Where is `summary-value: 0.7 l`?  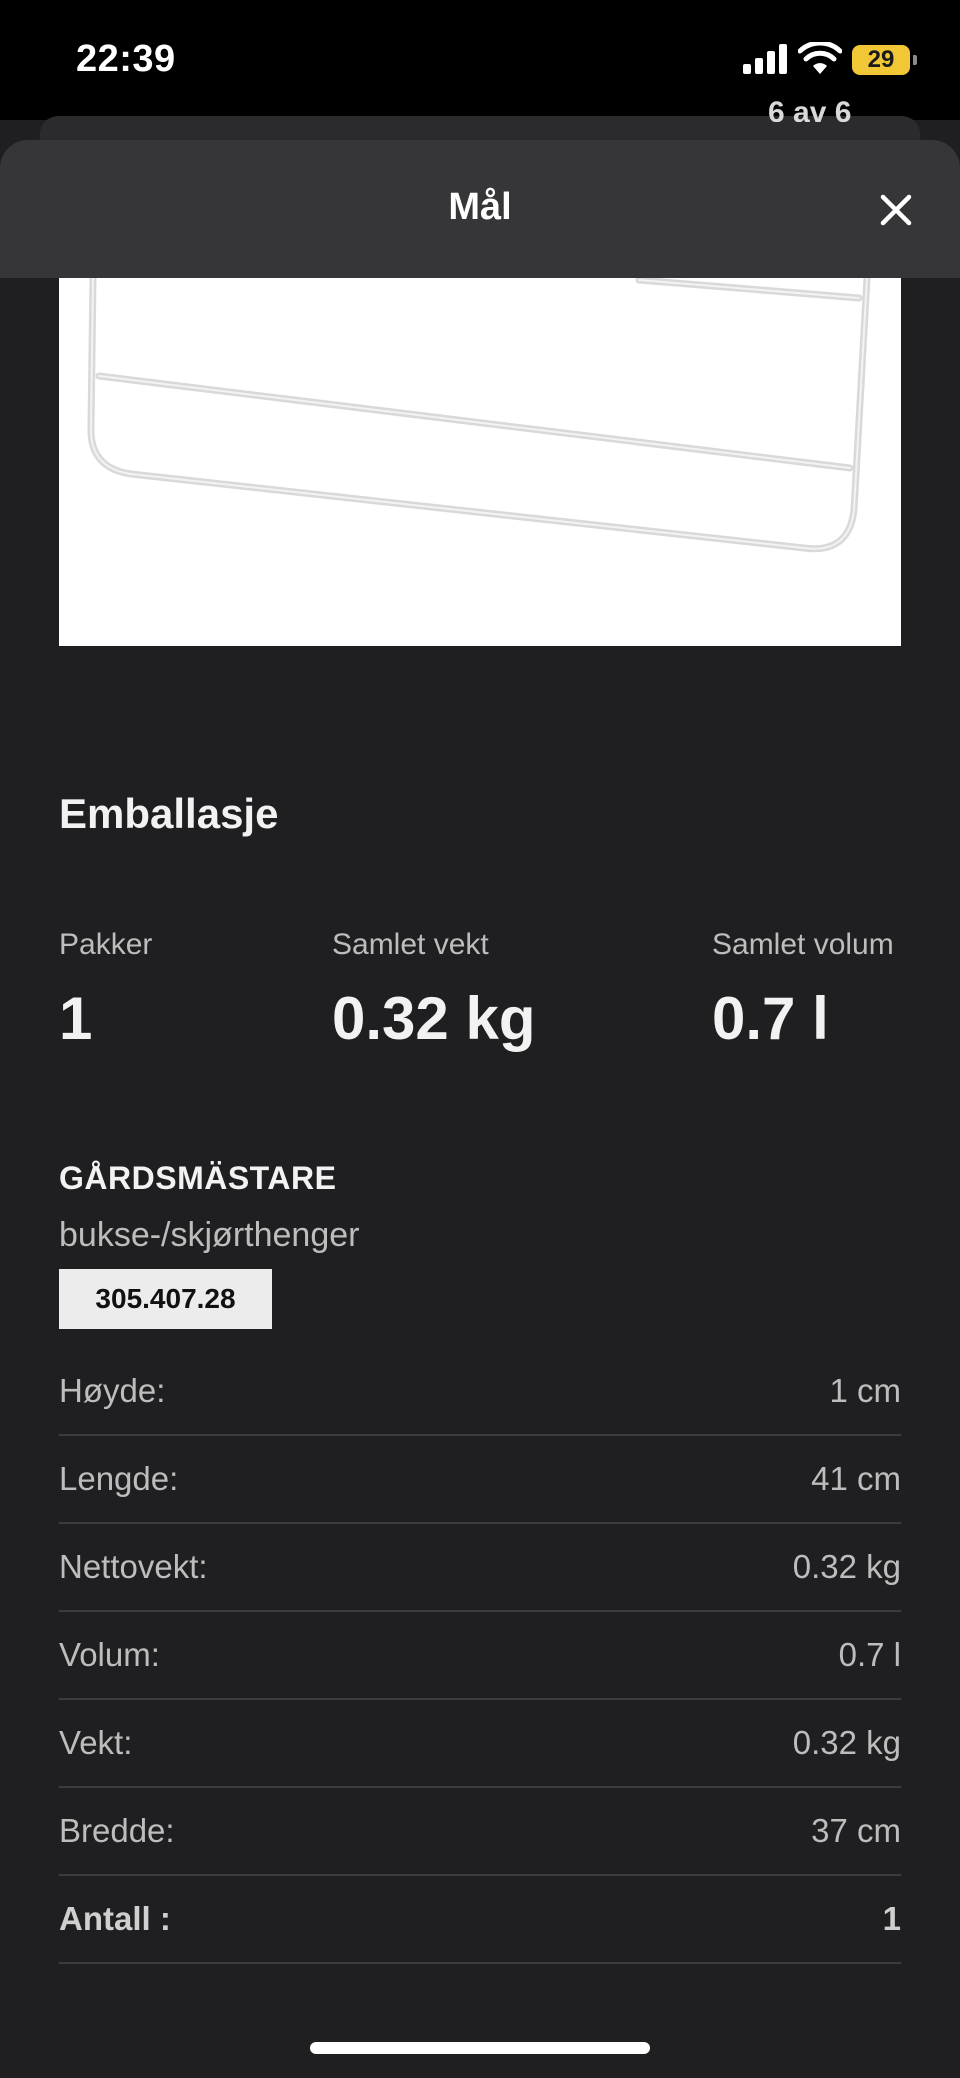
summary-value: 0.7 l is located at coordinates (770, 1018).